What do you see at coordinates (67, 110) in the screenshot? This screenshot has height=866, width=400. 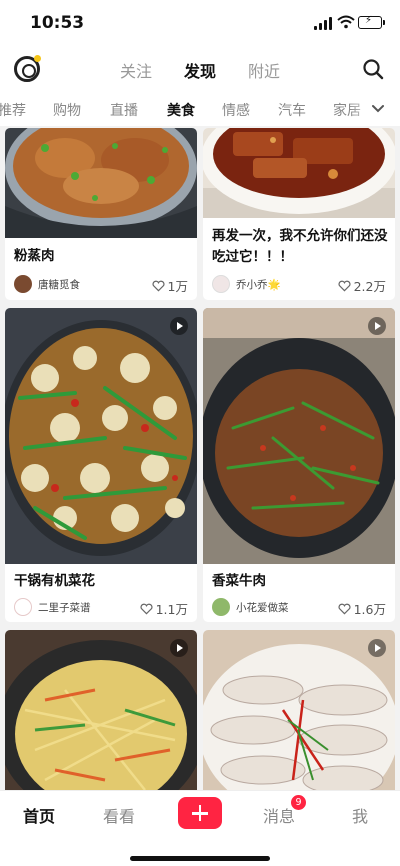 I see `category-shopping: 购物` at bounding box center [67, 110].